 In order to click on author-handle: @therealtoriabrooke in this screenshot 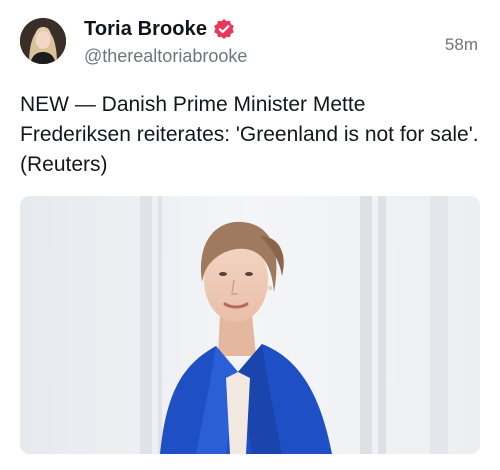, I will do `click(165, 56)`.